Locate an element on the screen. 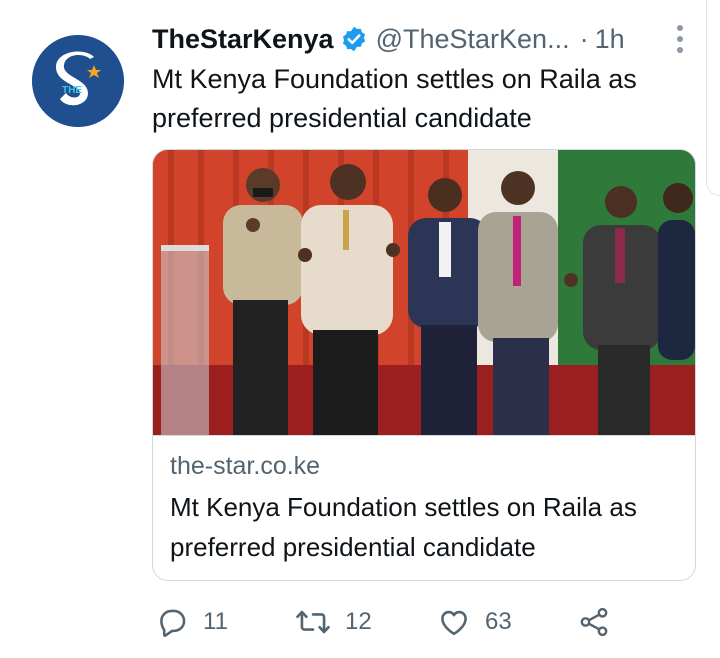 This screenshot has height=658, width=720. reply-icon is located at coordinates (173, 623).